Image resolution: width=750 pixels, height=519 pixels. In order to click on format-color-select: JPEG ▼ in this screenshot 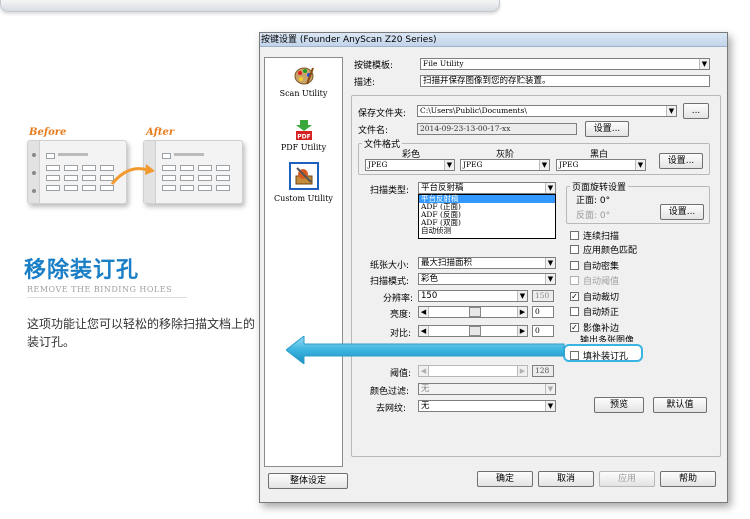, I will do `click(410, 165)`.